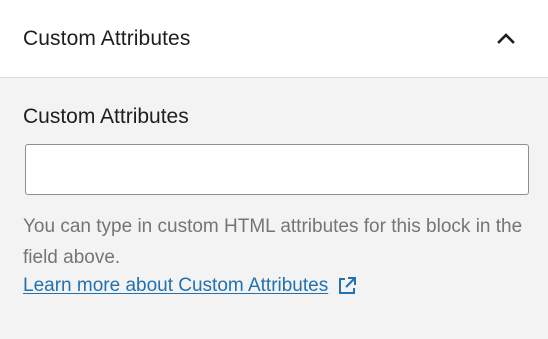 This screenshot has height=339, width=548. I want to click on external-link-icon, so click(347, 286).